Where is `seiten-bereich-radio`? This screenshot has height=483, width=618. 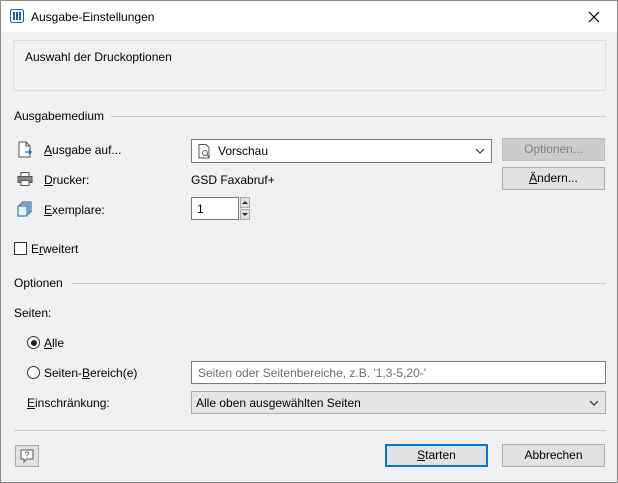
seiten-bereich-radio is located at coordinates (33, 372).